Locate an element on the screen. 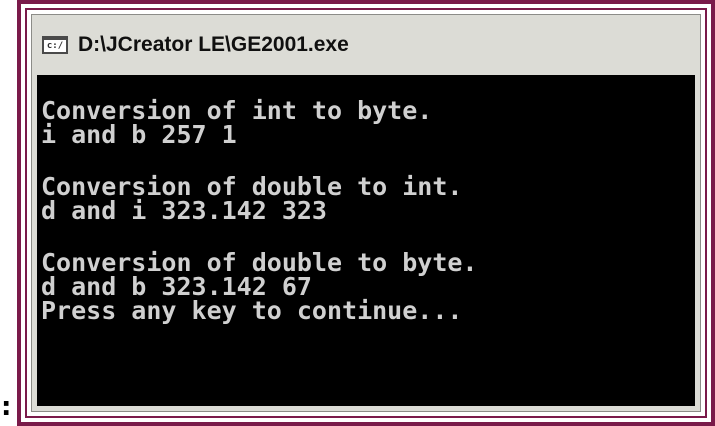 The image size is (715, 426). console-icon-glyph: c:/ is located at coordinates (55, 45).